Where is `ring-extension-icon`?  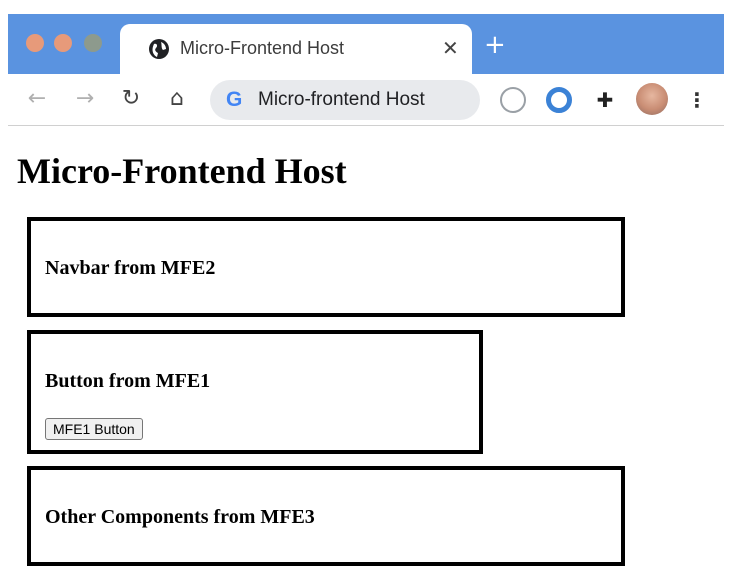
ring-extension-icon is located at coordinates (559, 100).